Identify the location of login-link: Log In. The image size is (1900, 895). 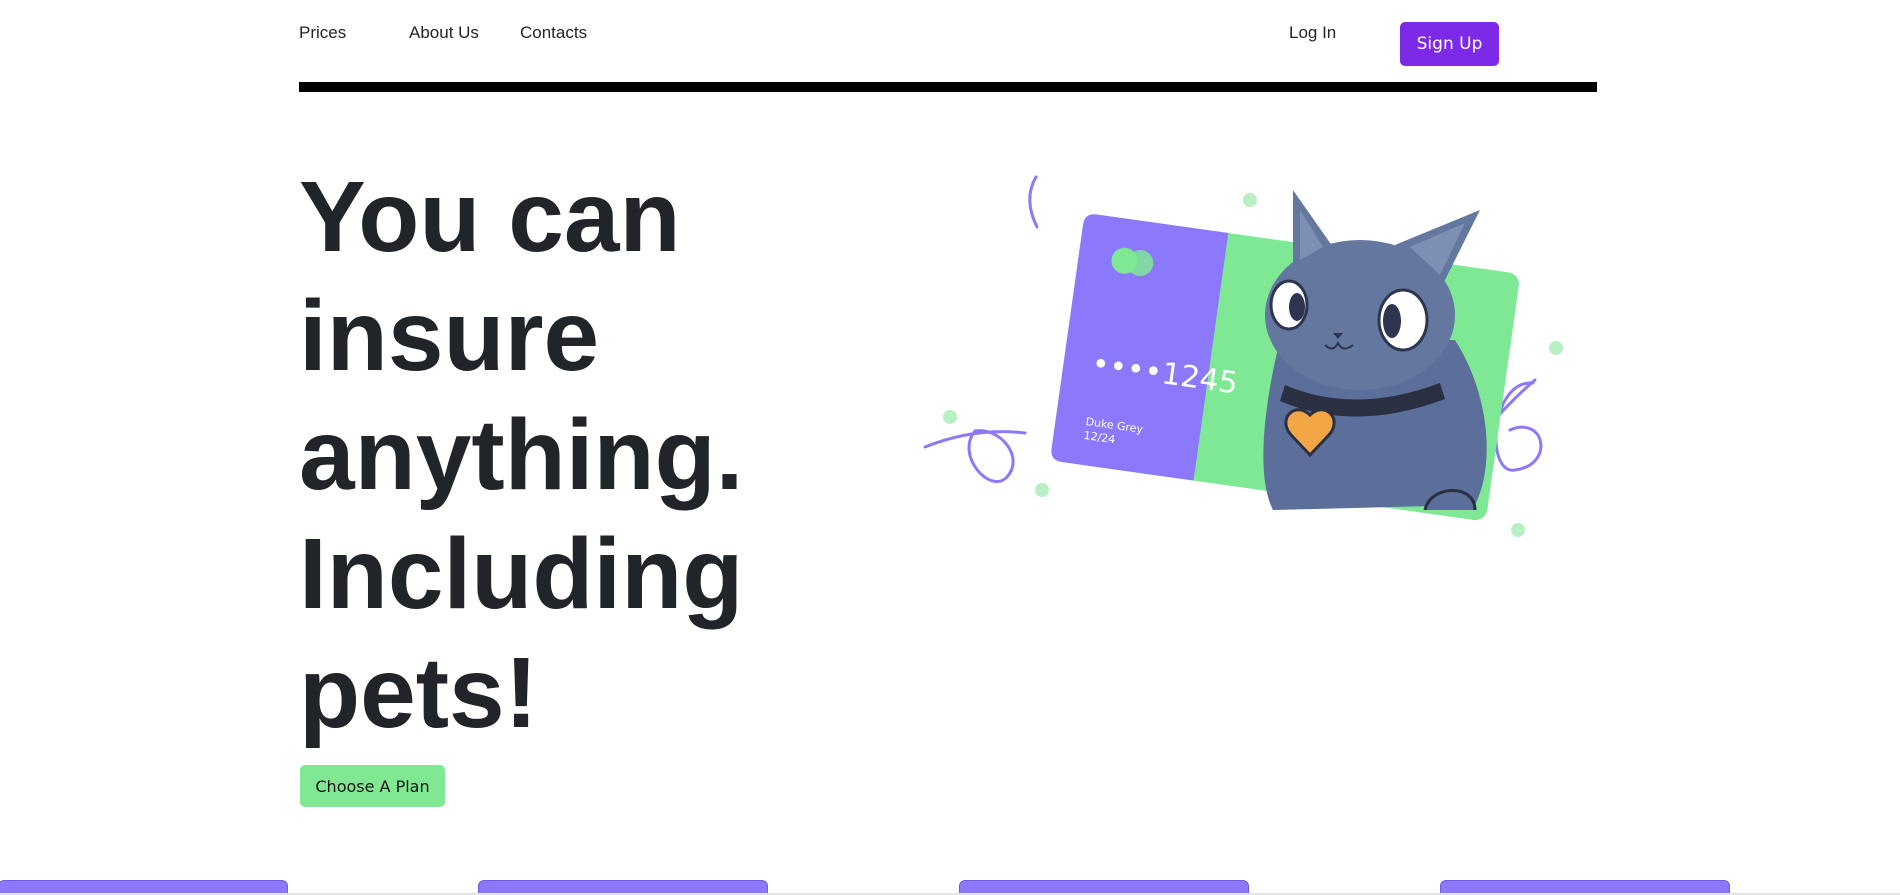
(1312, 33).